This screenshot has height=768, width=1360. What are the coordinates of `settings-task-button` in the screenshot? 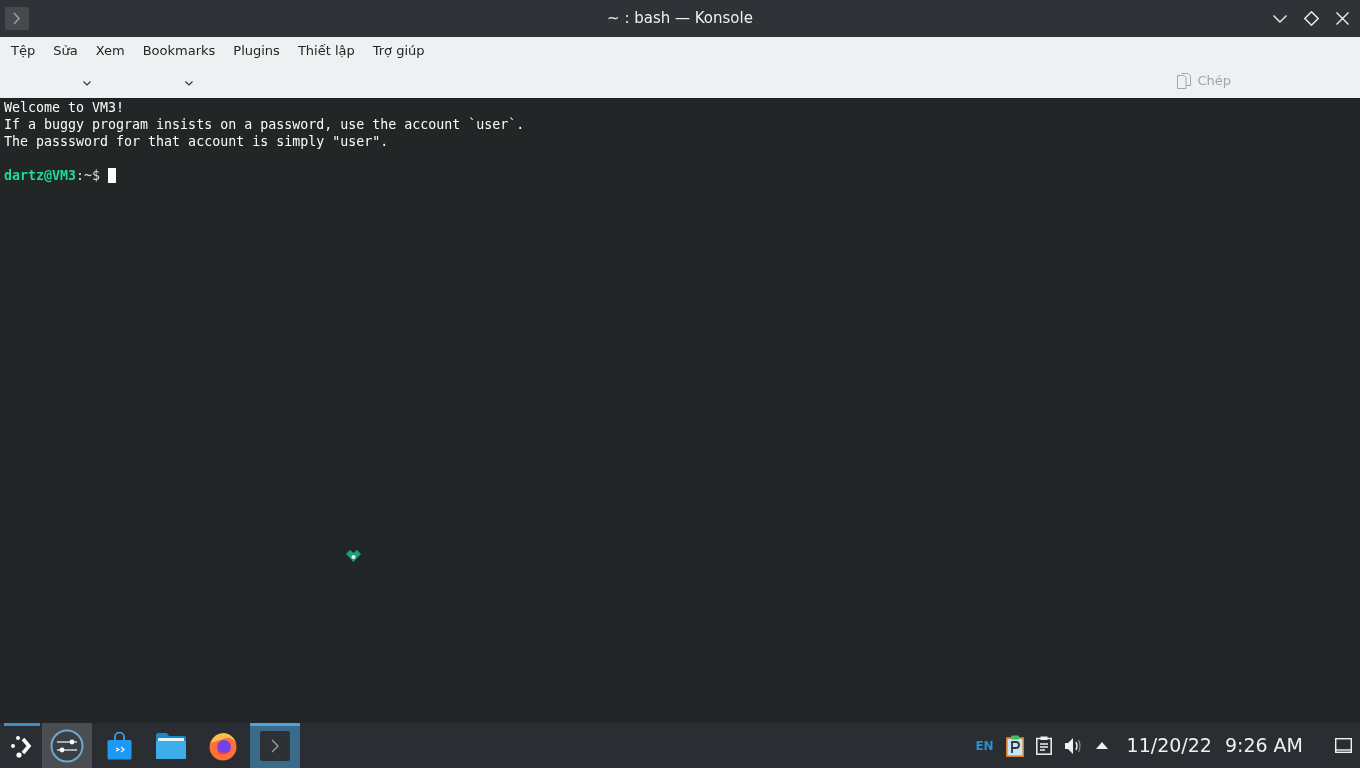 It's located at (67, 745).